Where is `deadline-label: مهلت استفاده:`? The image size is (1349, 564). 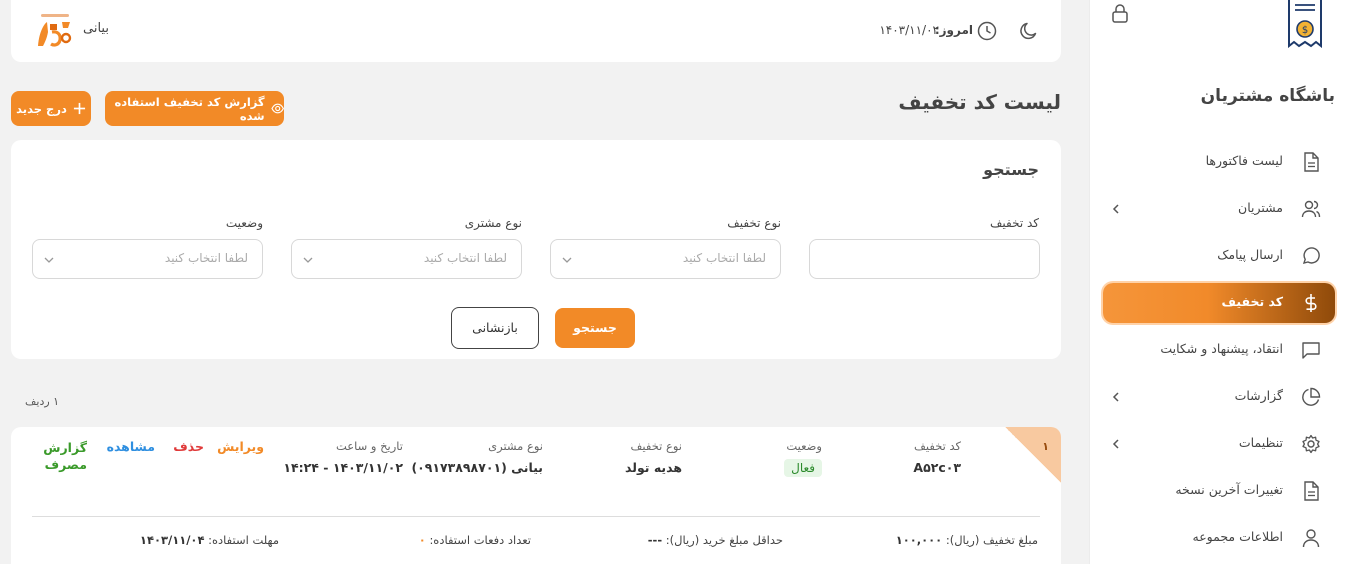
deadline-label: مهلت استفاده: is located at coordinates (243, 540).